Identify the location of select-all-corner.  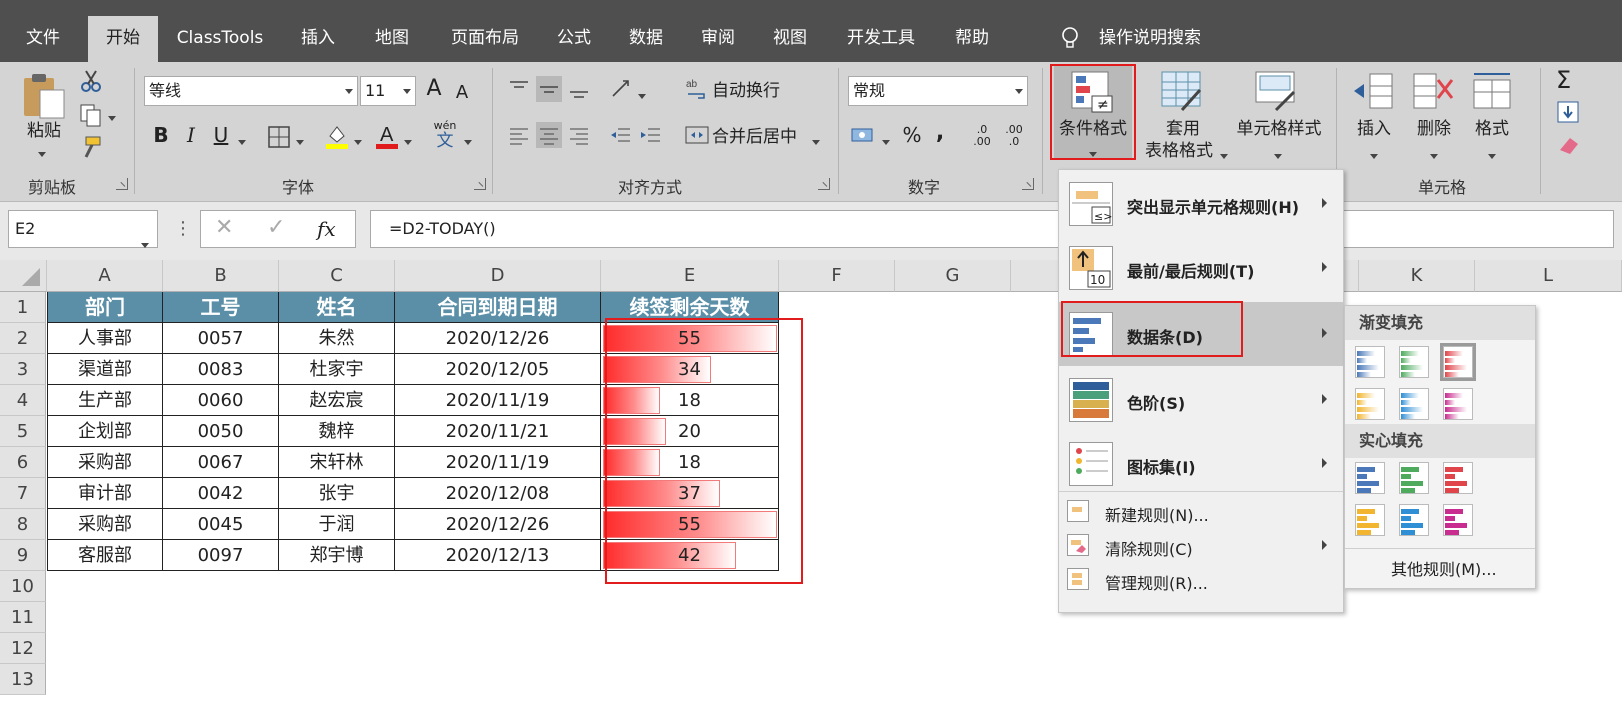
(23, 276).